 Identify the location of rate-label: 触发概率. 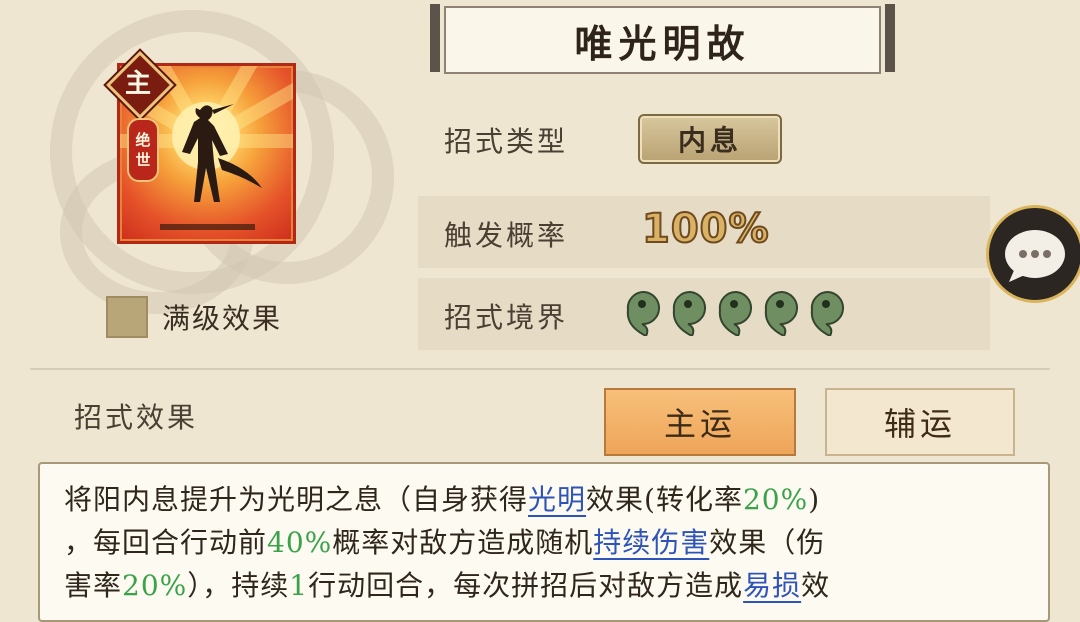
(506, 235).